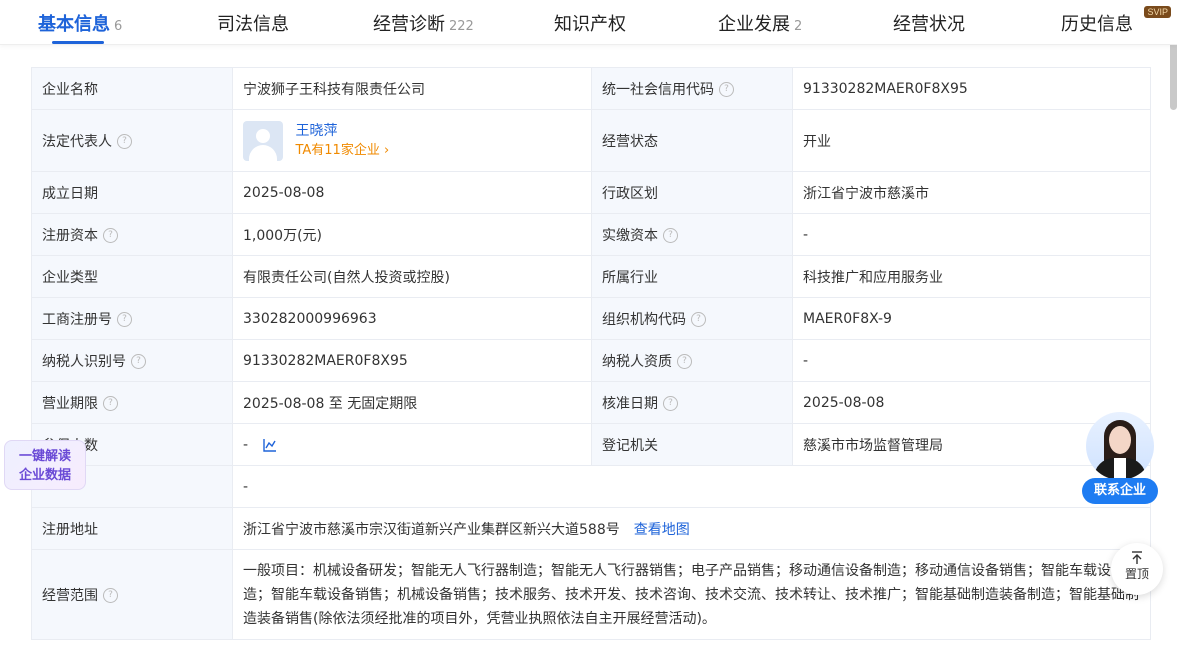 Image resolution: width=1177 pixels, height=652 pixels. I want to click on tab-label: 经营状况, so click(929, 24).